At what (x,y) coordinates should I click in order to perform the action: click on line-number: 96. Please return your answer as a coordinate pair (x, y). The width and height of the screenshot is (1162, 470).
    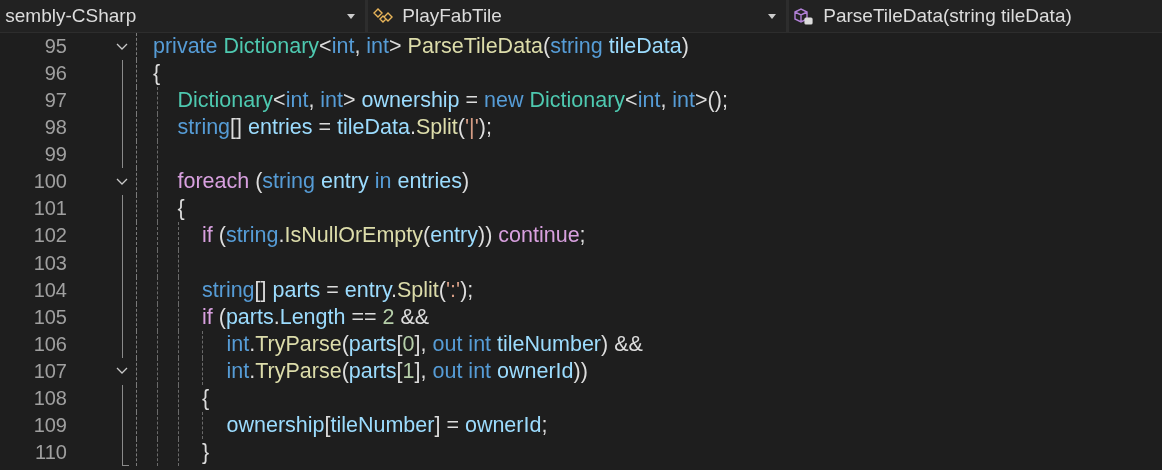
    Looking at the image, I should click on (55, 74).